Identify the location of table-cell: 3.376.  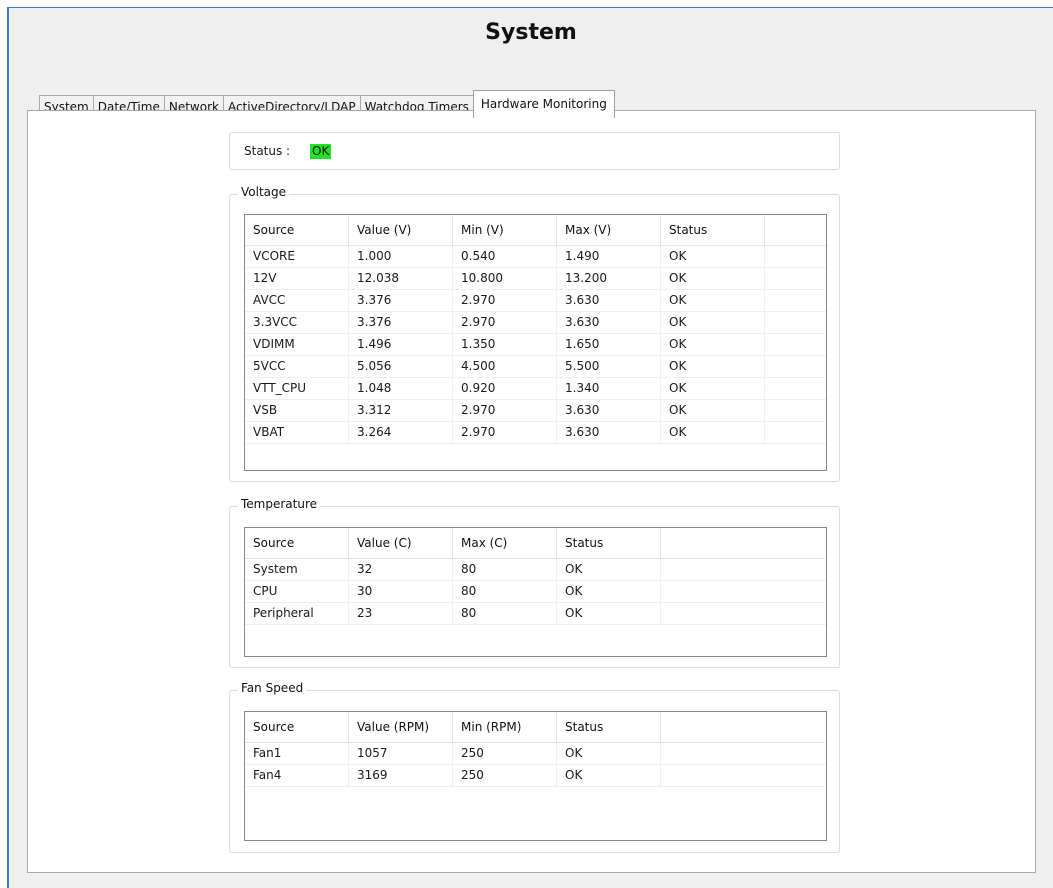
(401, 322).